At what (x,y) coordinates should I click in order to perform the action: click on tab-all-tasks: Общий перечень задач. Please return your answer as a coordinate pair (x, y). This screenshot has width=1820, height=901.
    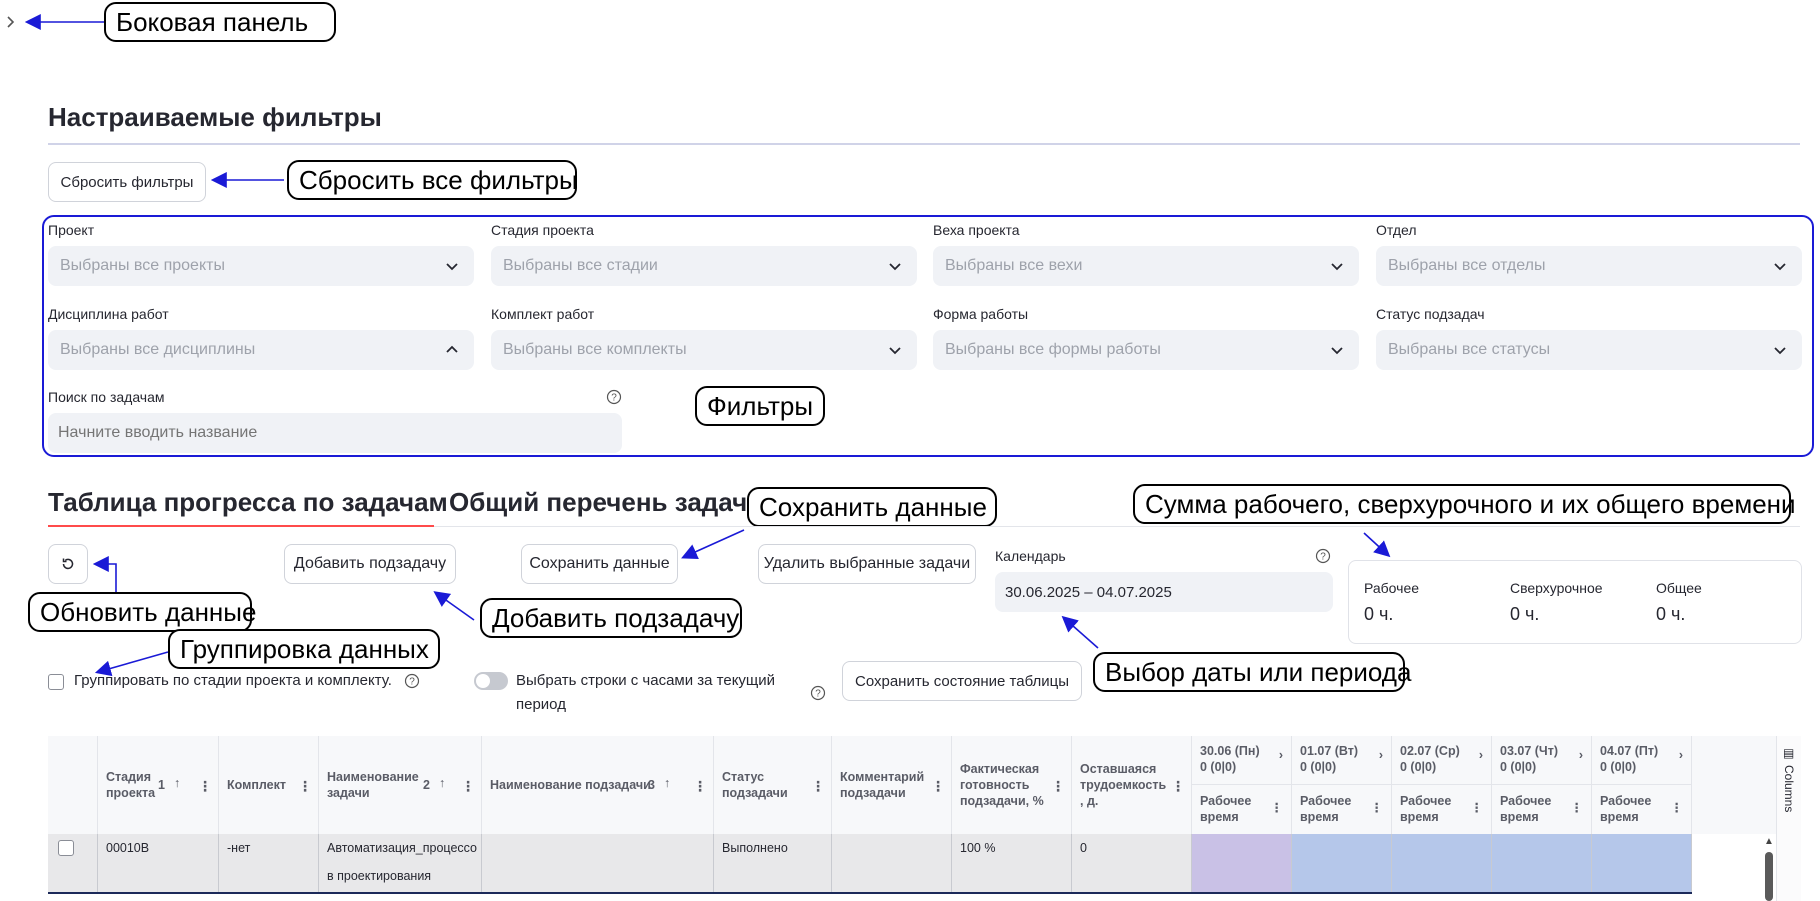
    Looking at the image, I should click on (598, 502).